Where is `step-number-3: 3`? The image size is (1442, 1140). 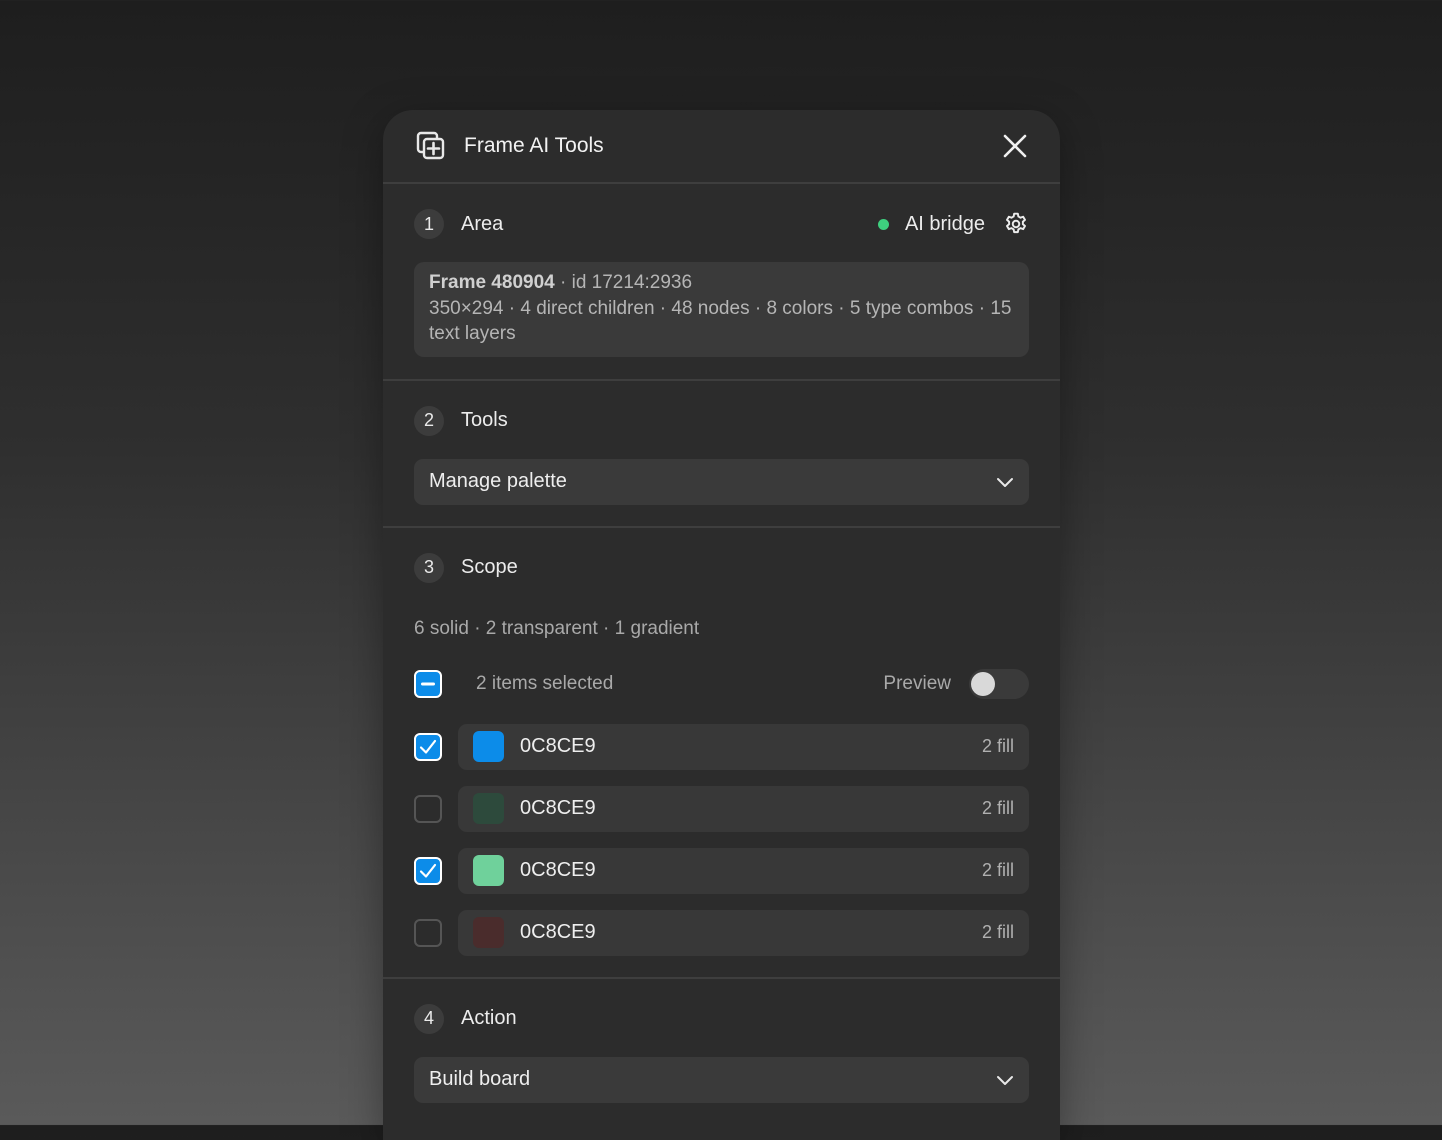
step-number-3: 3 is located at coordinates (429, 567).